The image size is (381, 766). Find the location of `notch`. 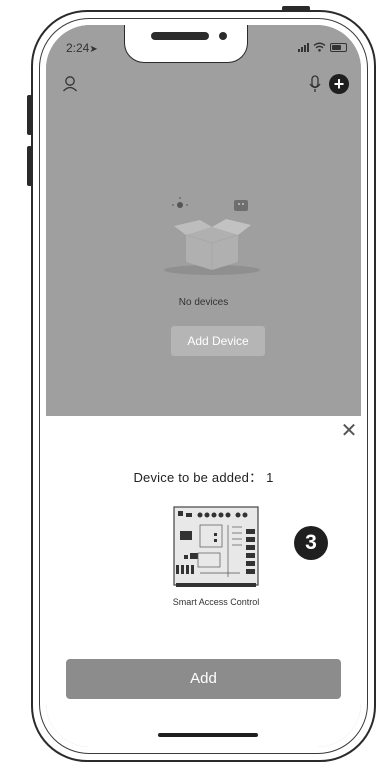

notch is located at coordinates (186, 44).